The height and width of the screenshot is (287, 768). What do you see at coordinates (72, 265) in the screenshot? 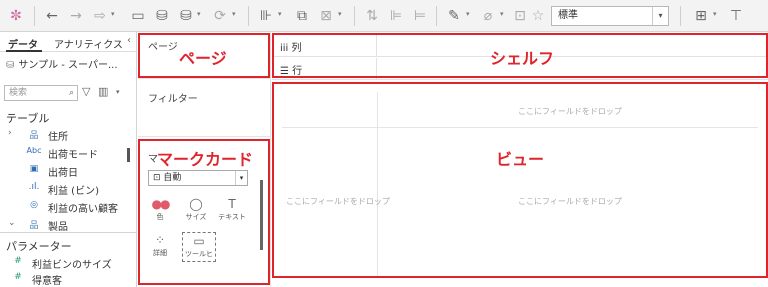
I see `parameter-label: 利益ビンのサイズ` at bounding box center [72, 265].